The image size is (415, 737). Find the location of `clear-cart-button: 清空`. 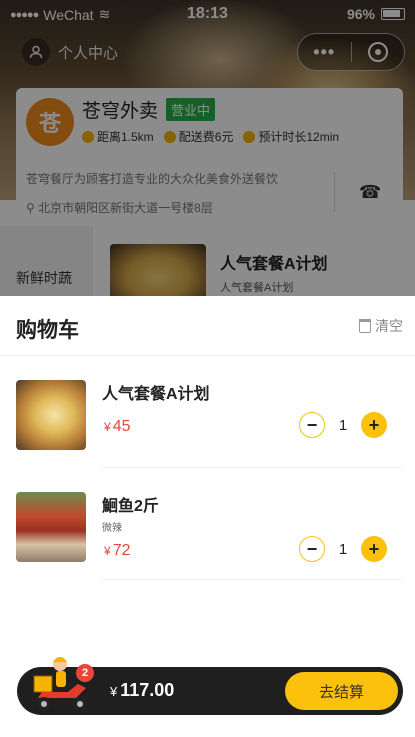

clear-cart-button: 清空 is located at coordinates (381, 326).